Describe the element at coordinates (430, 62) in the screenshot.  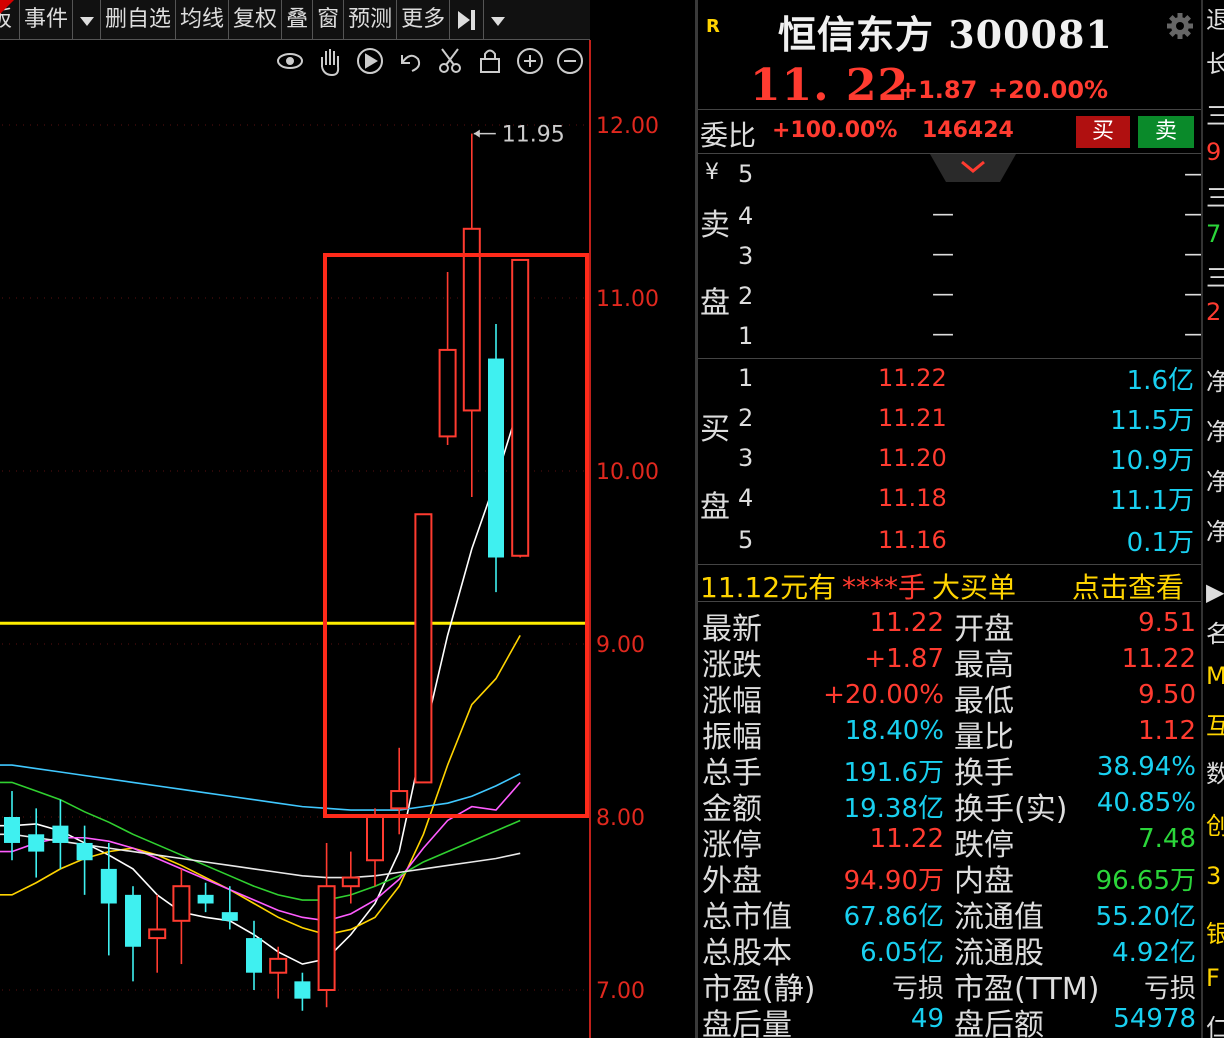
I see `chart-tools` at that location.